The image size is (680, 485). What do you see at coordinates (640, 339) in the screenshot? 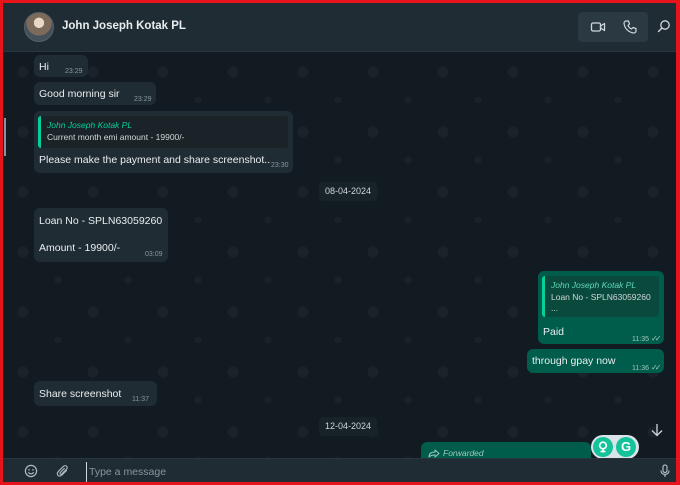
I see `message-time: 11:35` at bounding box center [640, 339].